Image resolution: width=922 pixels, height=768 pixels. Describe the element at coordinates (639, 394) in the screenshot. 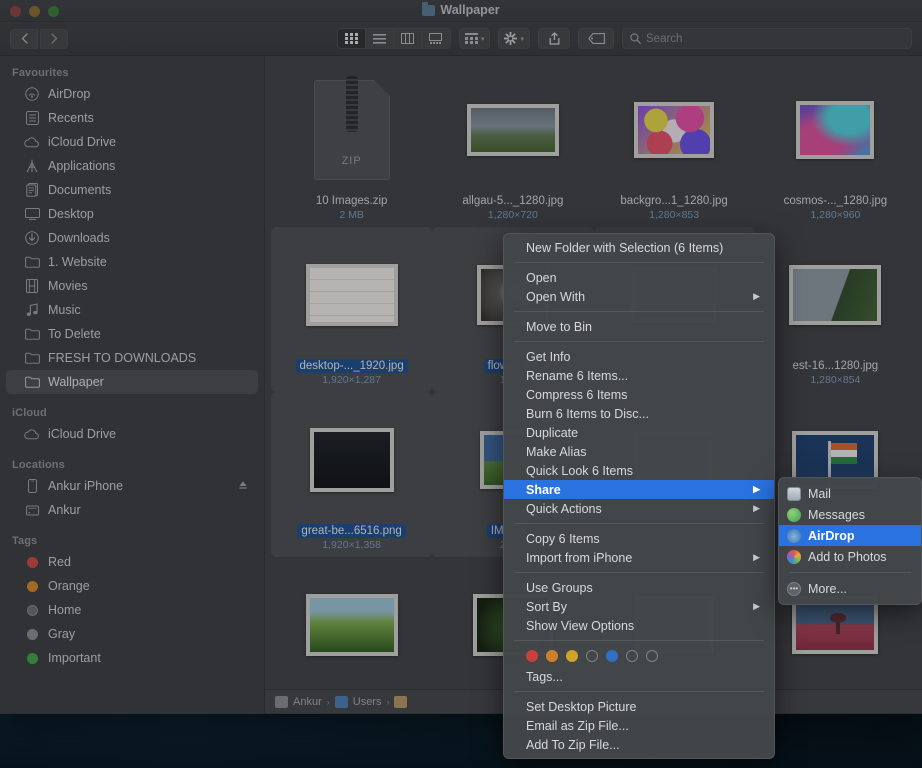

I see `menu-item-compress: Compress 6 Items` at that location.